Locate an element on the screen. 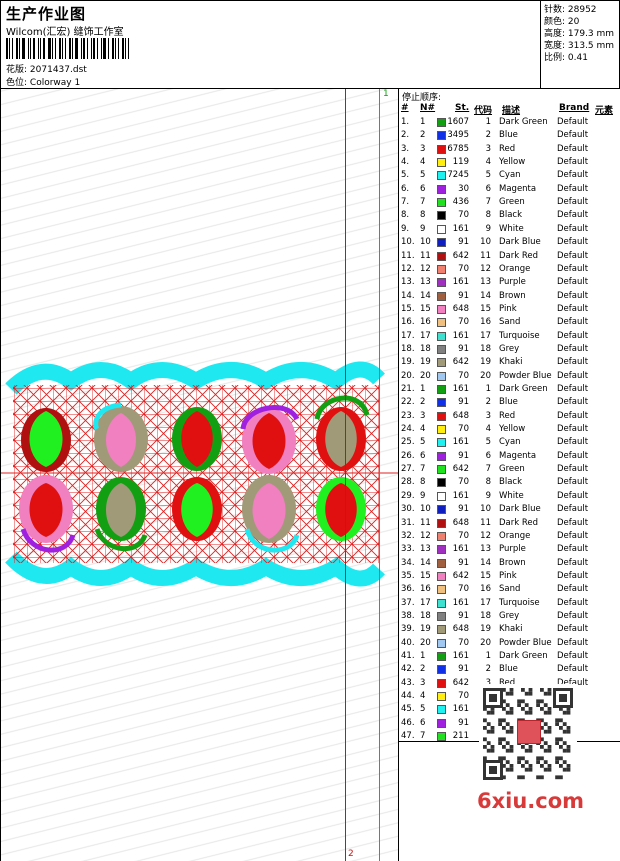 This screenshot has height=861, width=620. table-row: 41. 1 161 1 Dark Green Default is located at coordinates (509, 656).